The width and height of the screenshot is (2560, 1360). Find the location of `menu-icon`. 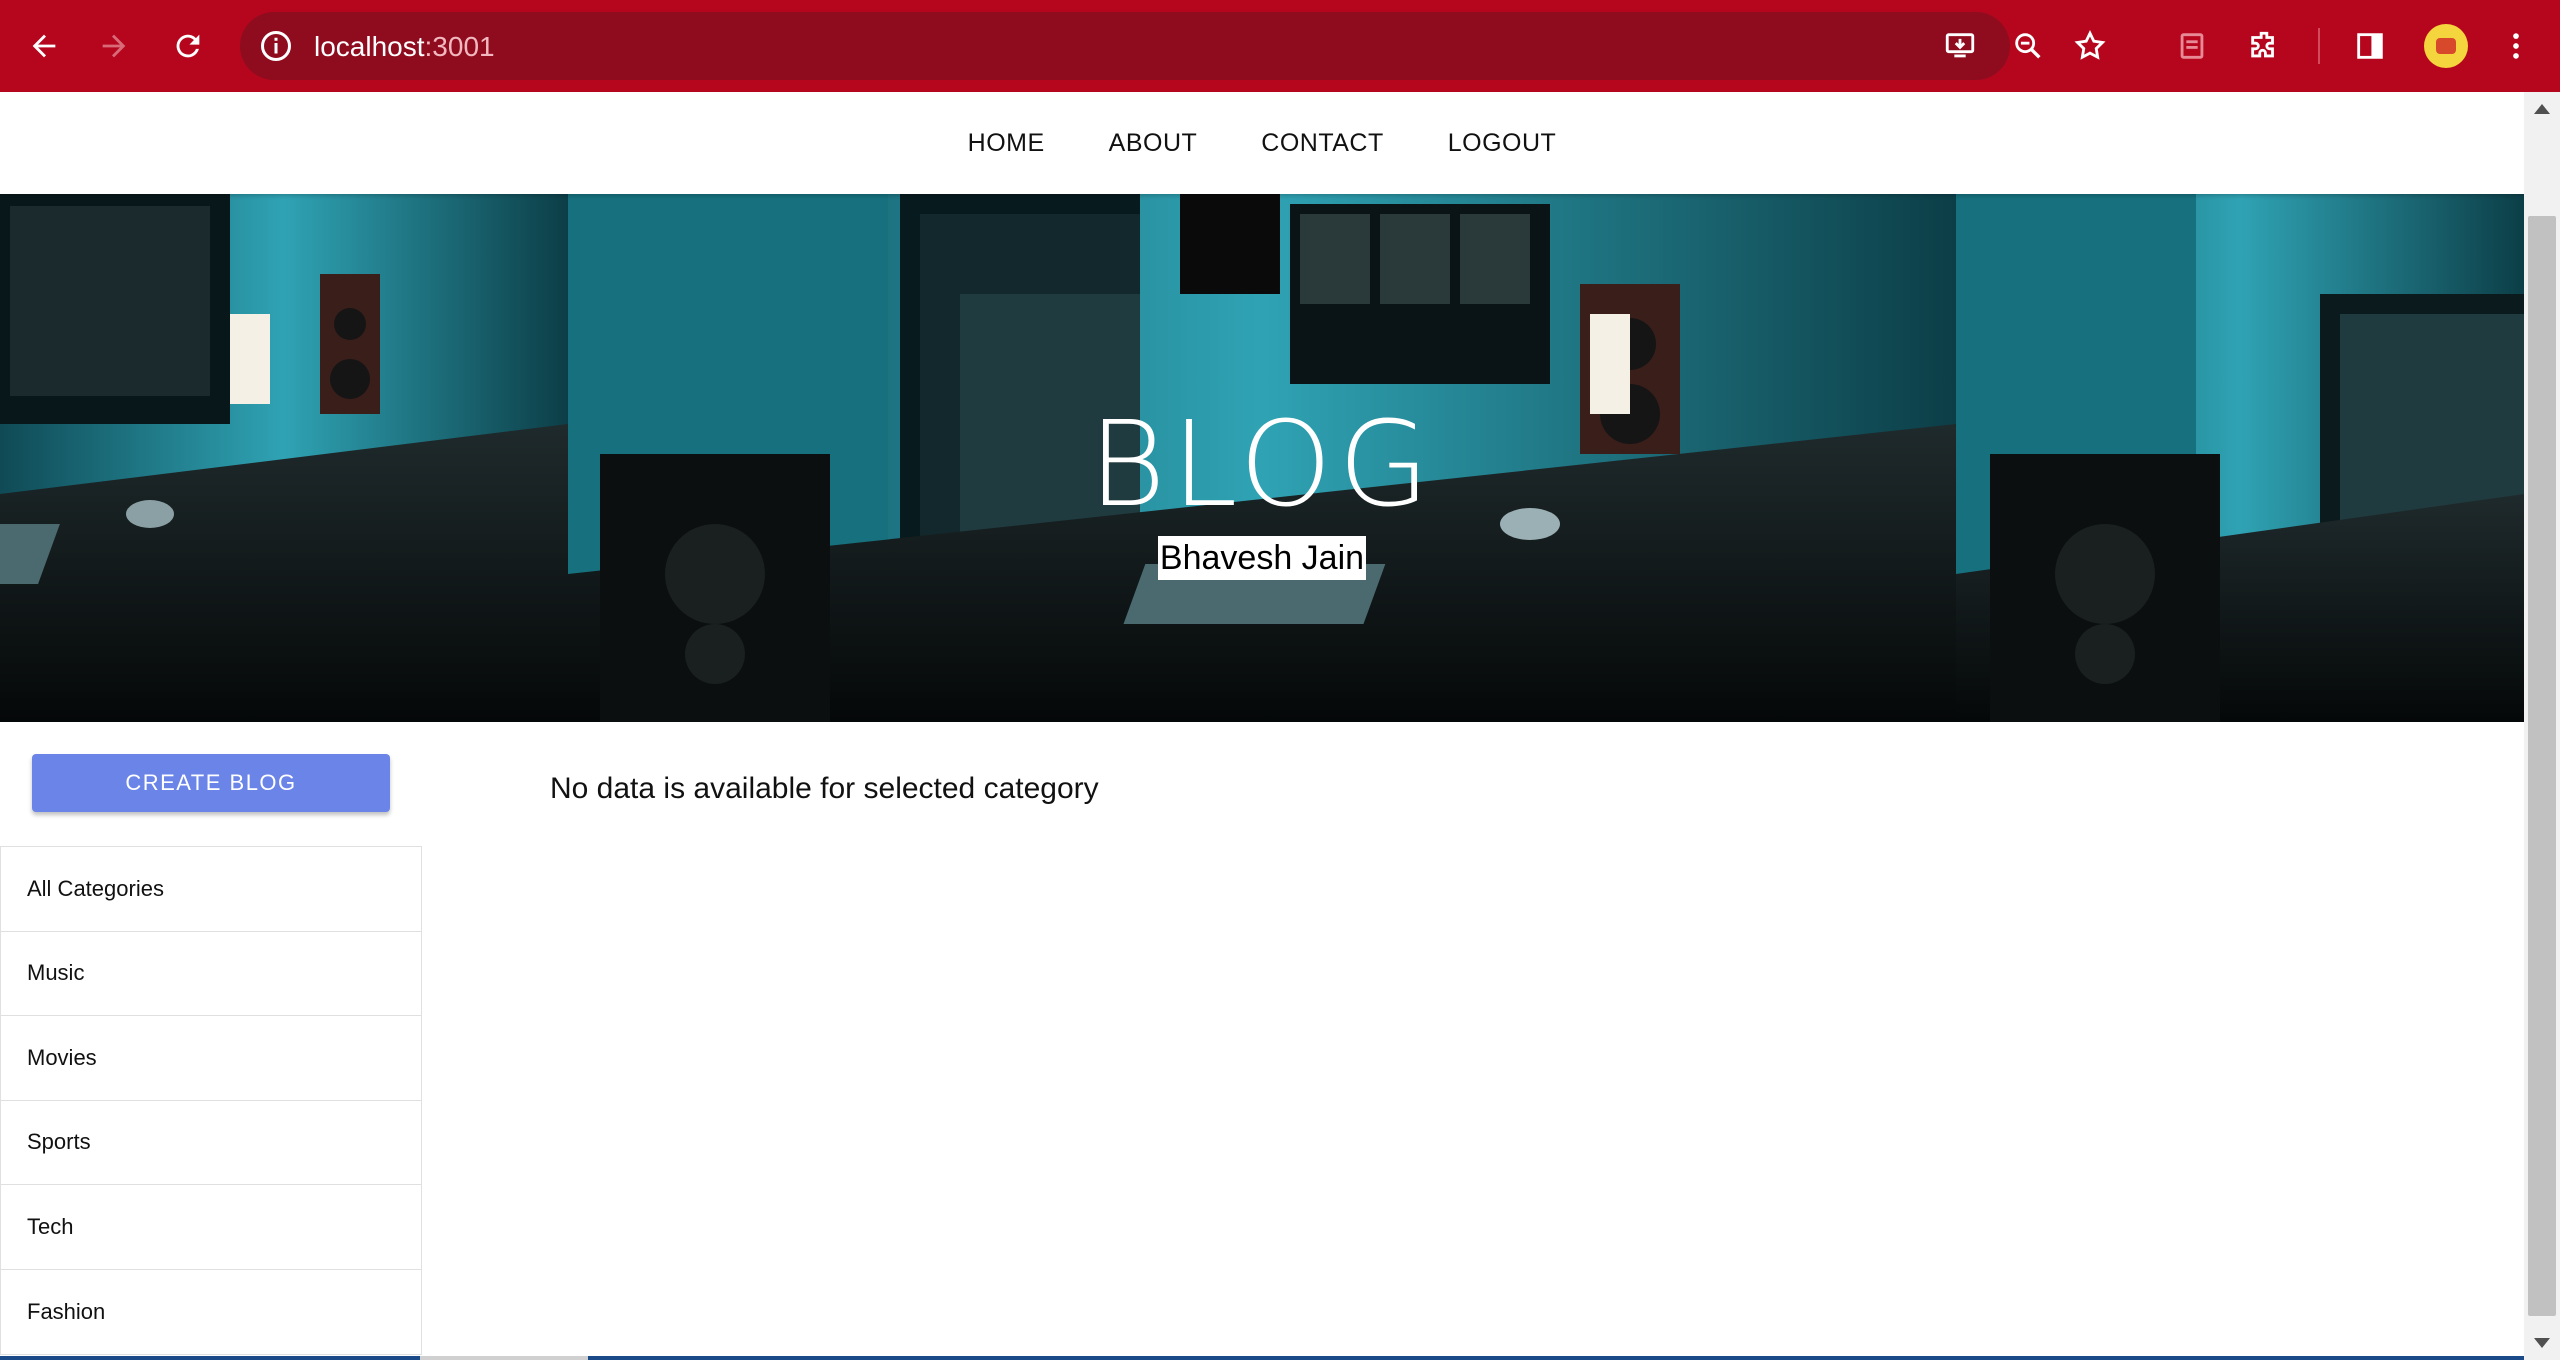

menu-icon is located at coordinates (2516, 46).